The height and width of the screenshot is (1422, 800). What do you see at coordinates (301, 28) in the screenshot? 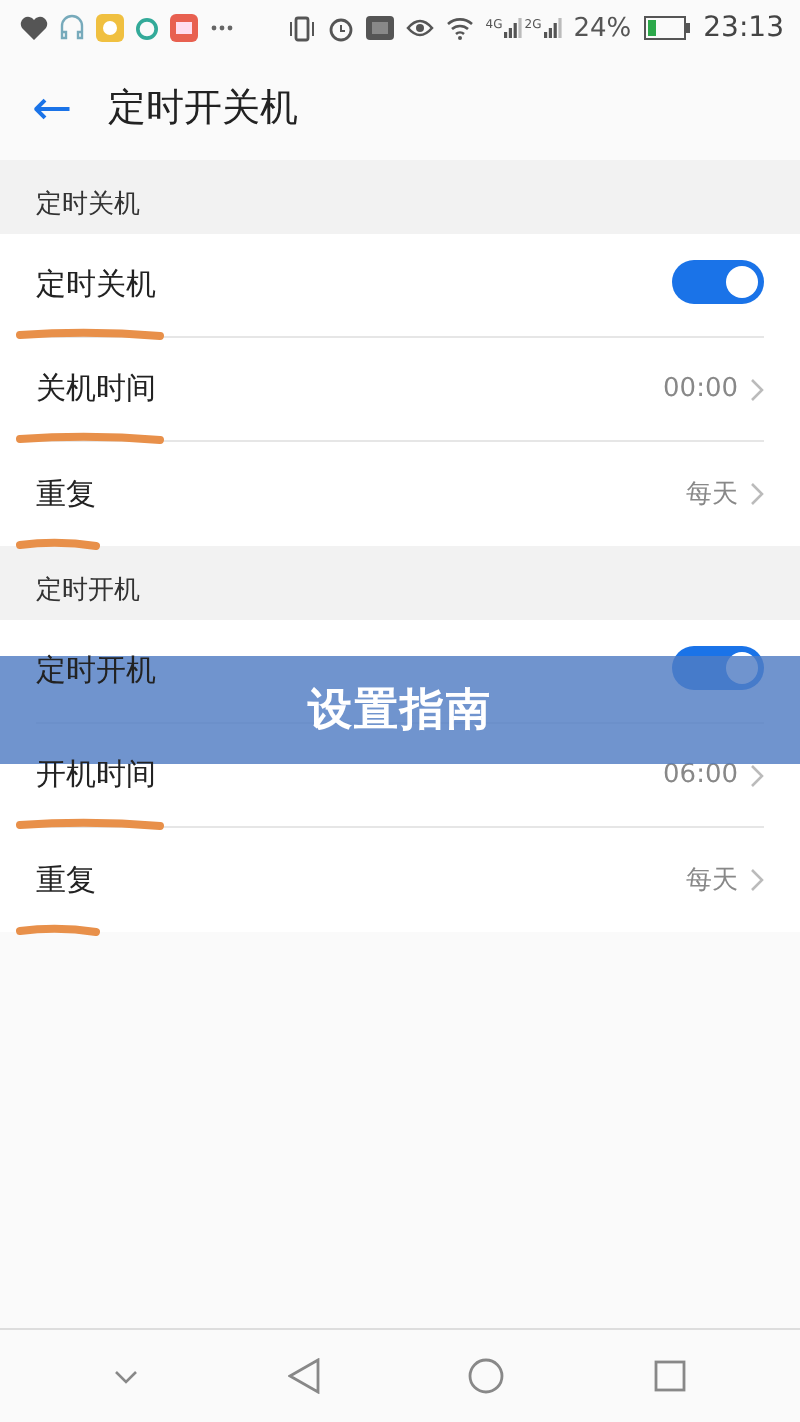
I see `vibrate-icon` at bounding box center [301, 28].